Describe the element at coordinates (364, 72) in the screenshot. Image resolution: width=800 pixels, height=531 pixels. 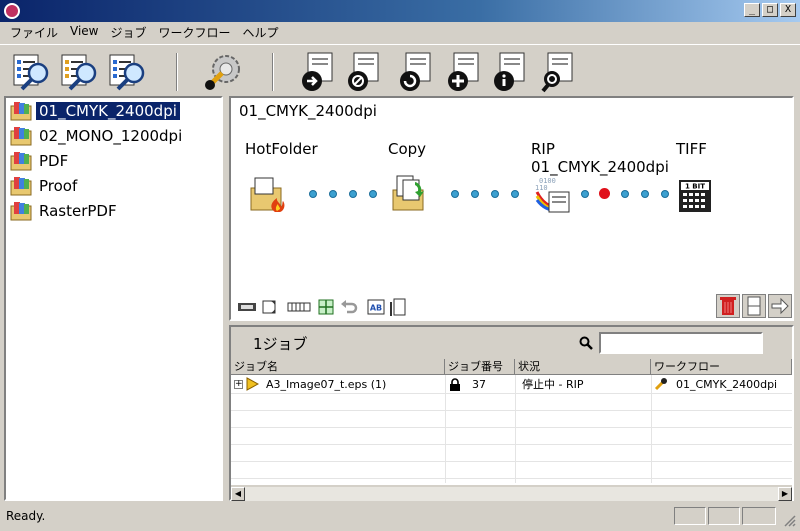
I see `job-stop-icon` at that location.